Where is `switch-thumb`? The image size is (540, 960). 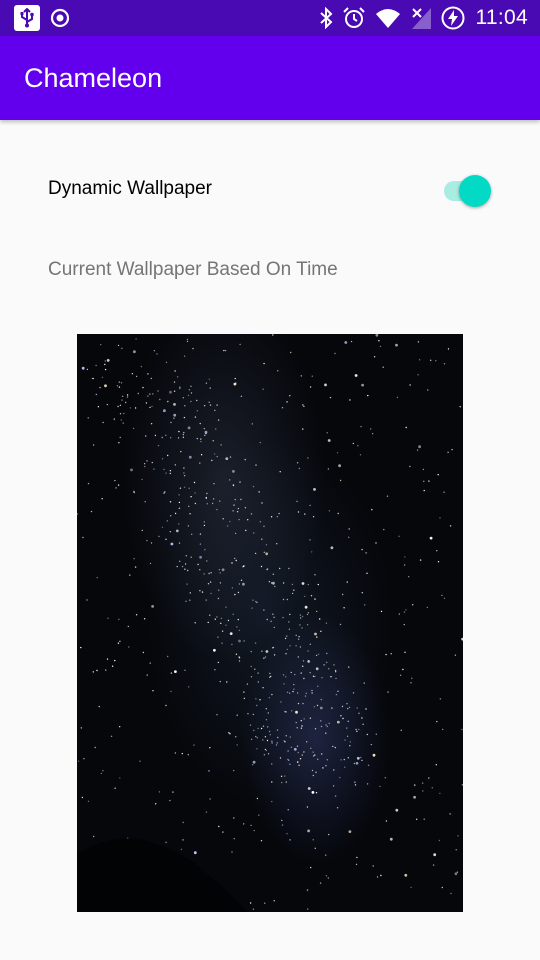
switch-thumb is located at coordinates (475, 191).